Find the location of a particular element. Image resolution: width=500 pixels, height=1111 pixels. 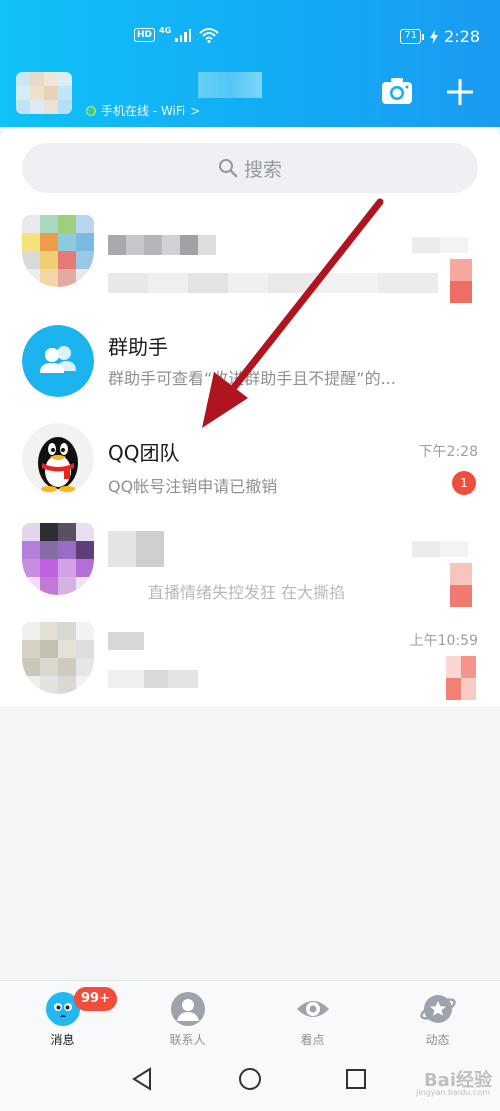

message-time: 下午2:28 is located at coordinates (448, 452).